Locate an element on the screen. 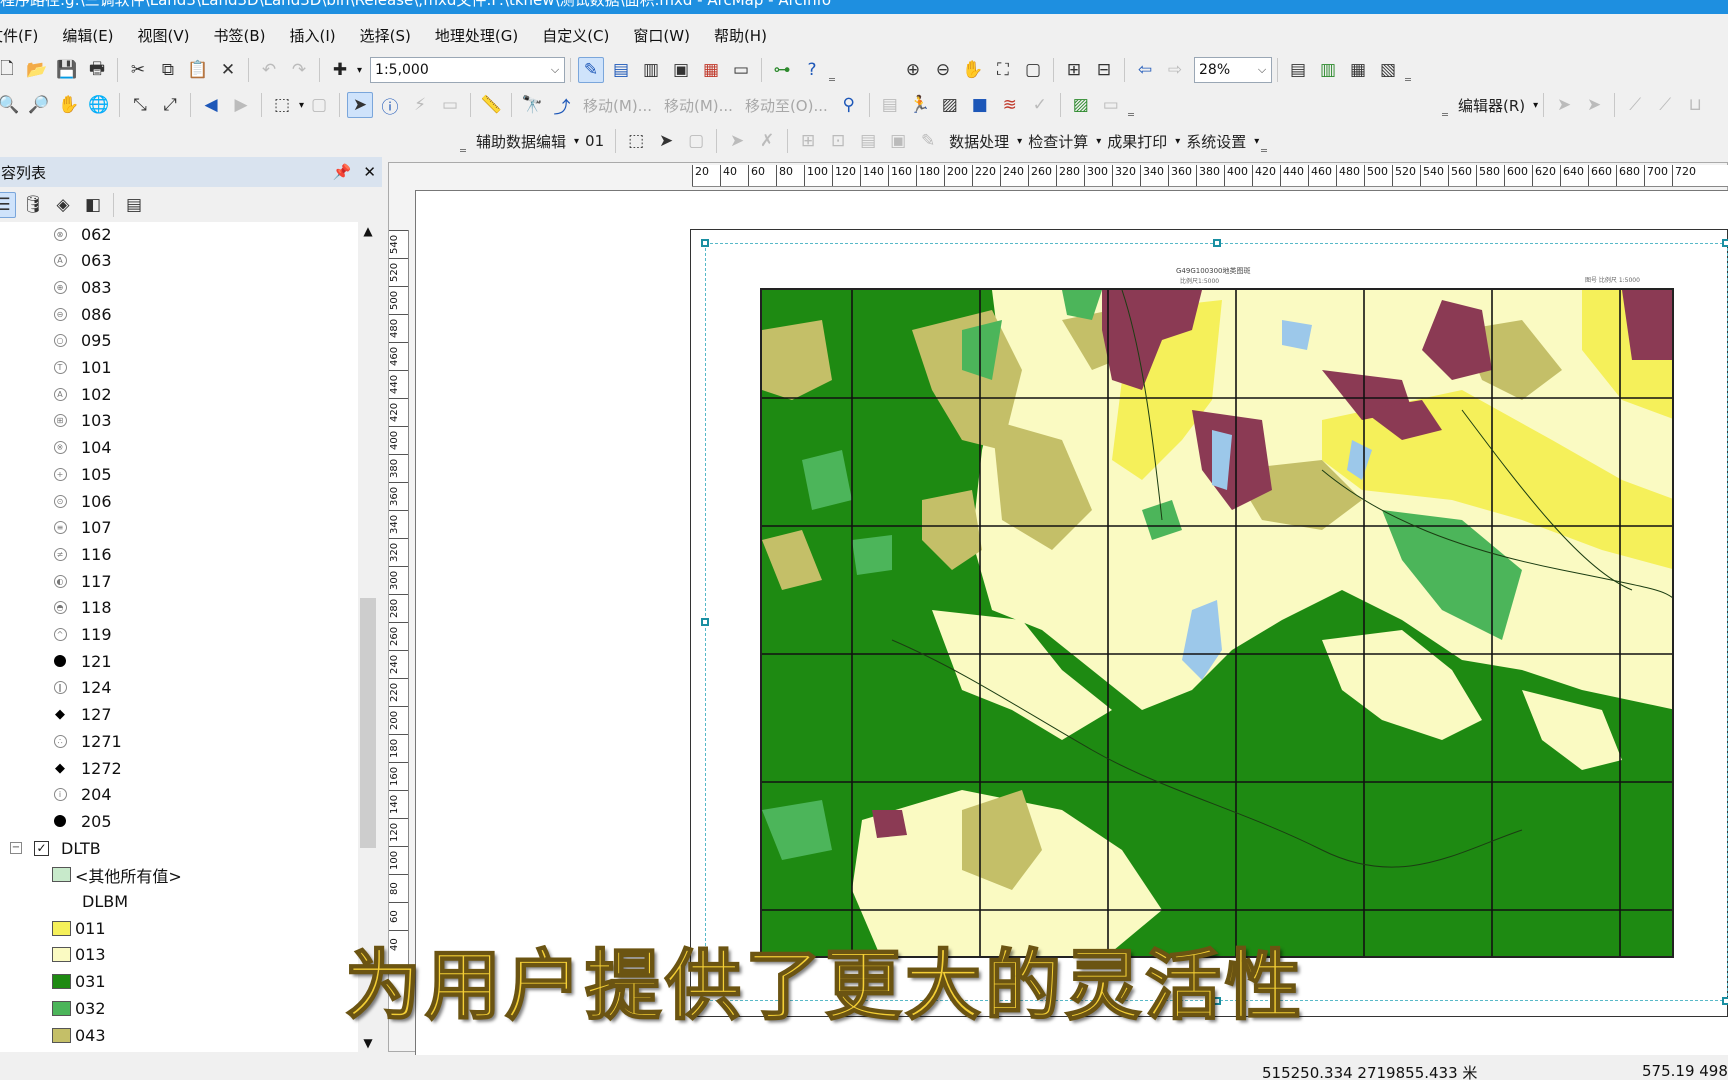 The image size is (1728, 1080). toc-symbol-row: ⊖ 086 is located at coordinates (82, 314).